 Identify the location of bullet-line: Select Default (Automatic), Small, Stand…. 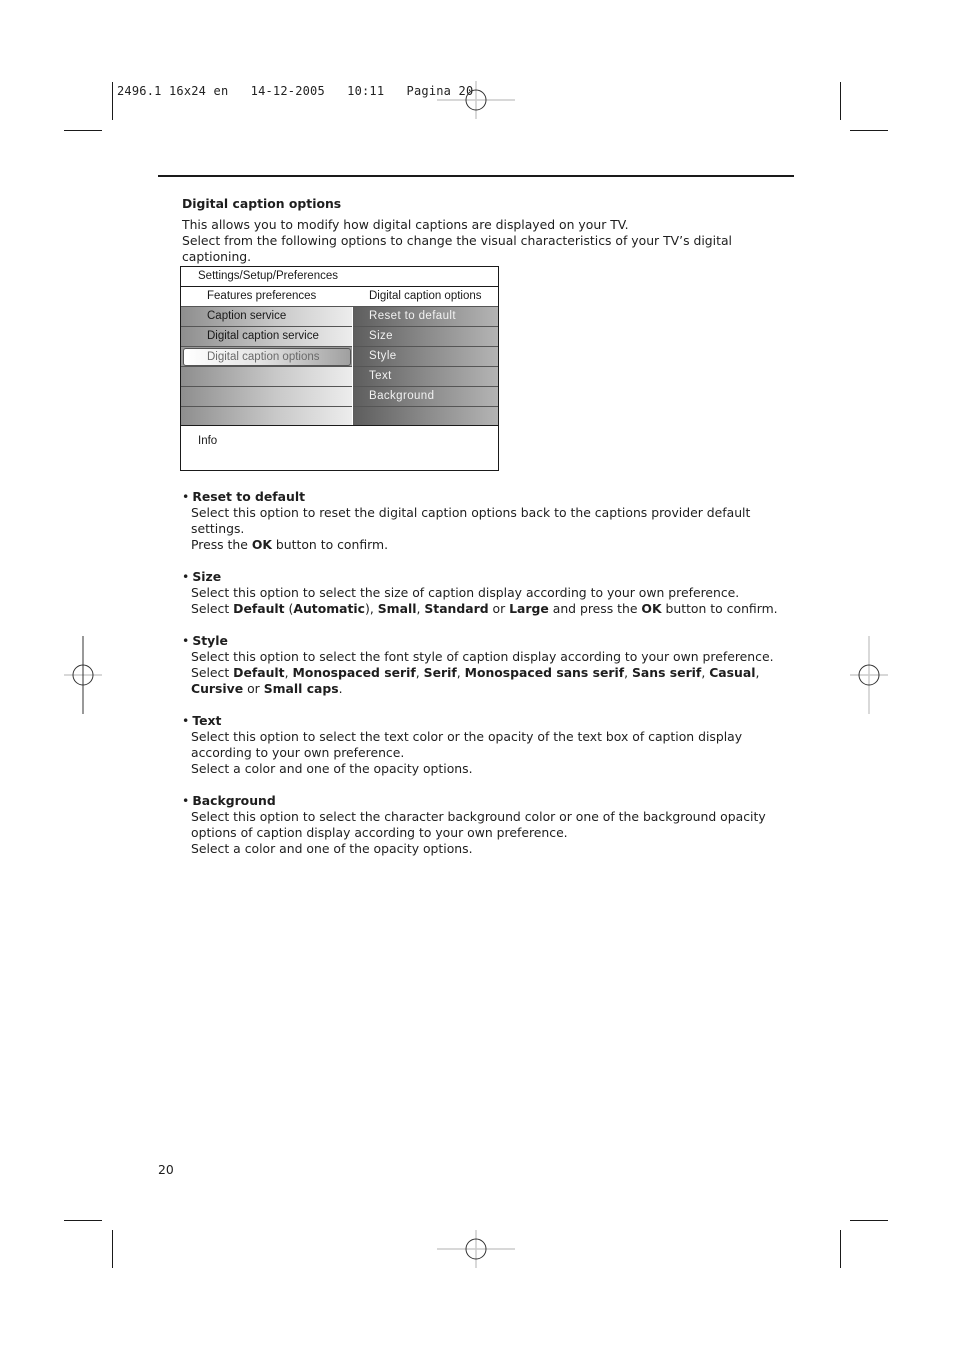
(494, 609).